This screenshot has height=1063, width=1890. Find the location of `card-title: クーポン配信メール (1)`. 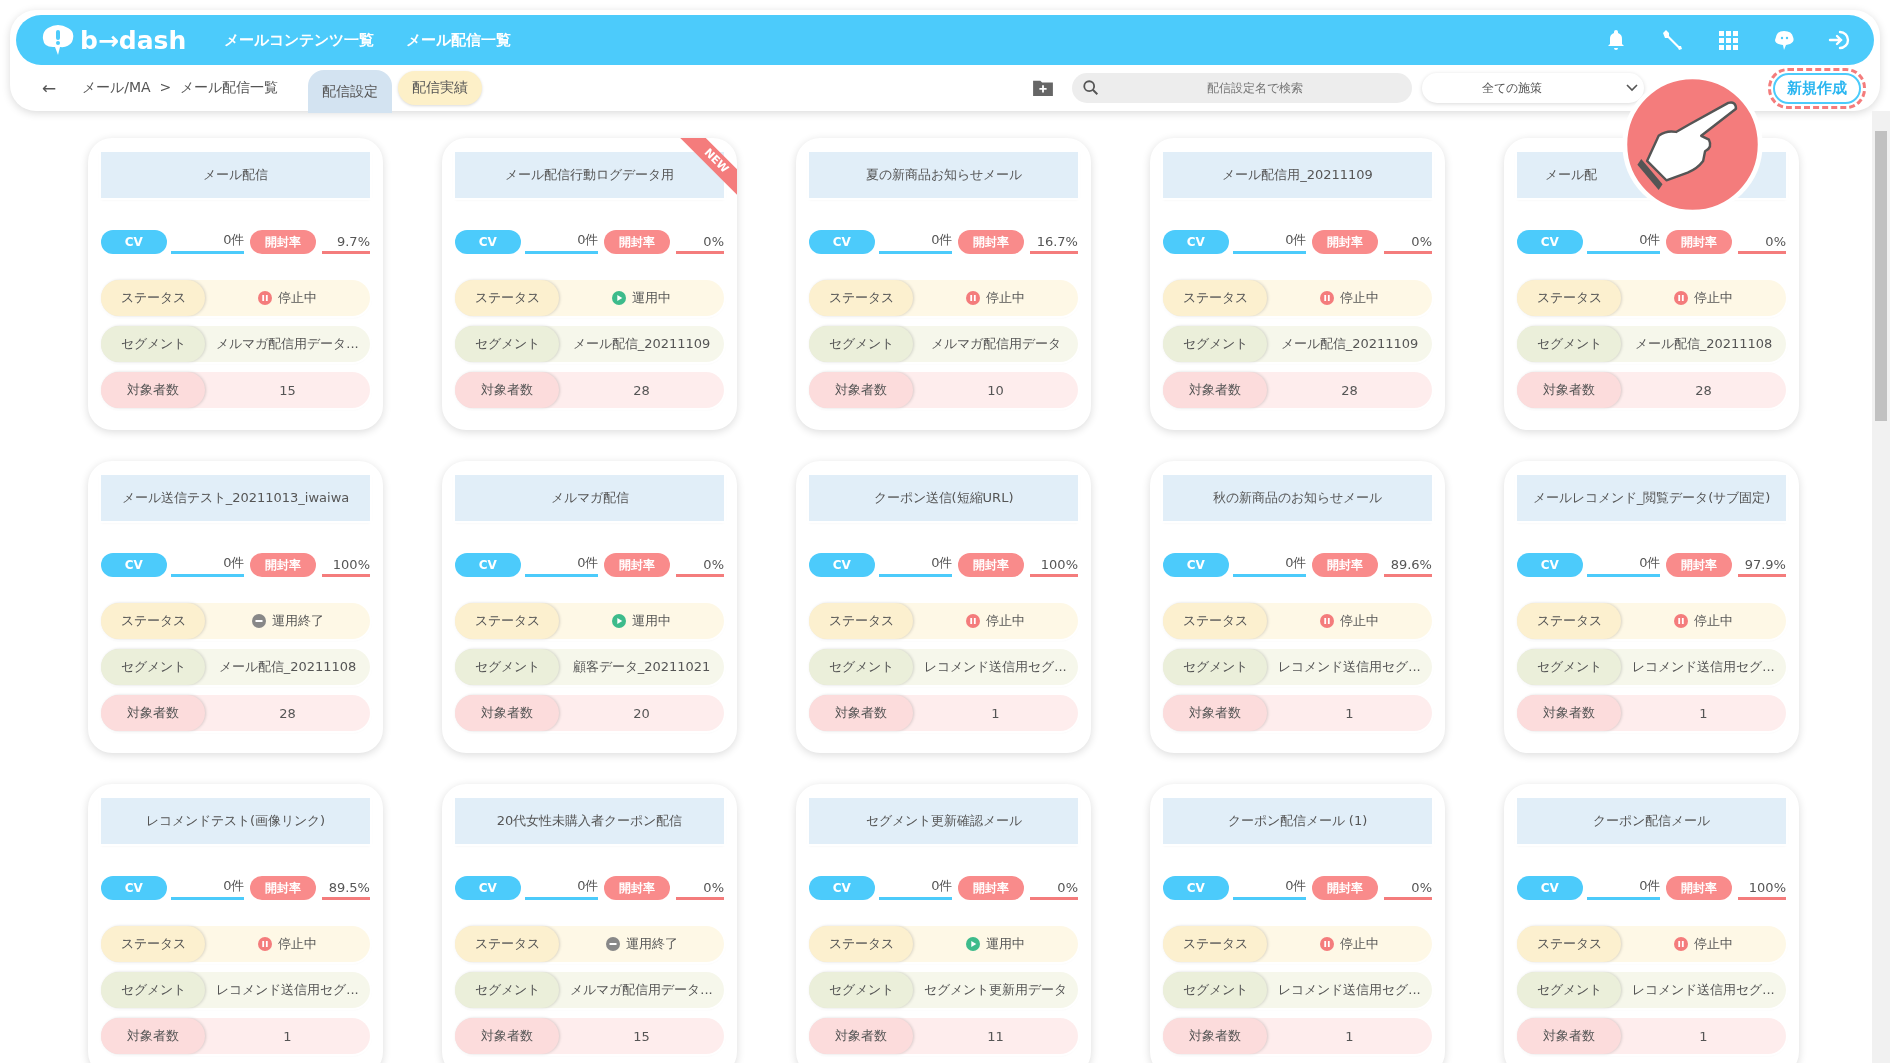

card-title: クーポン配信メール (1) is located at coordinates (1297, 821).